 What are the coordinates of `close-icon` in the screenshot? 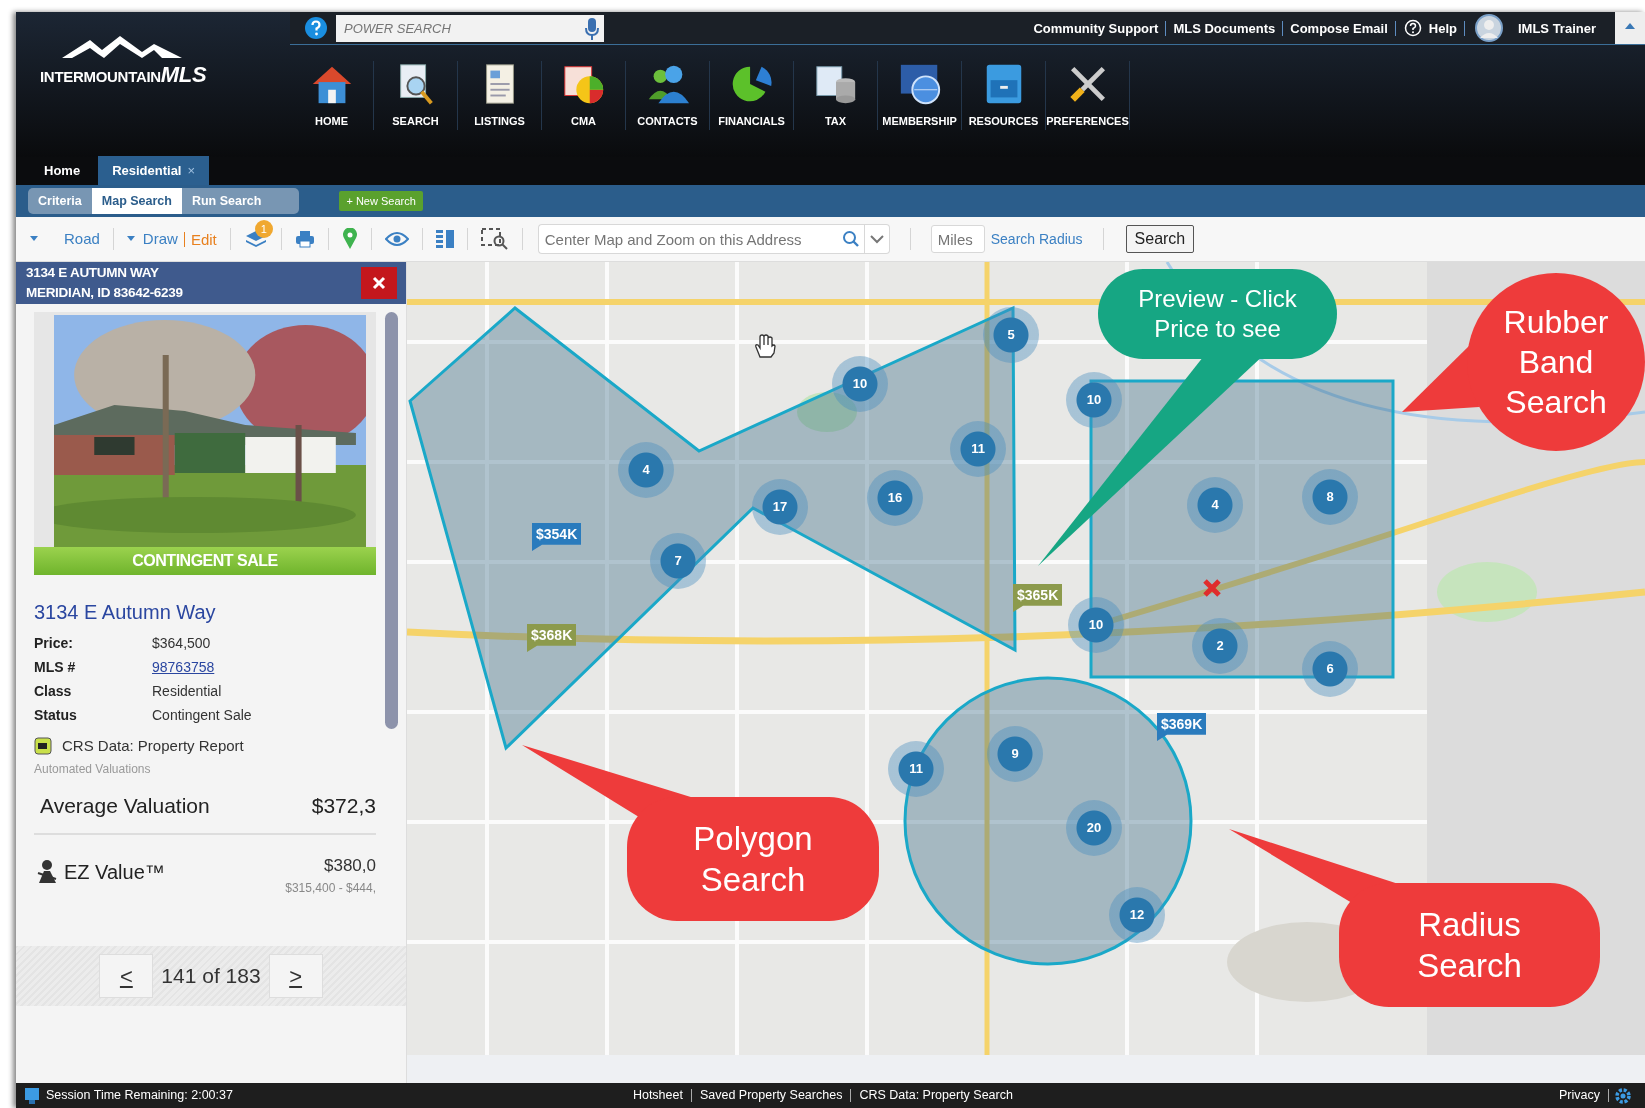 It's located at (379, 283).